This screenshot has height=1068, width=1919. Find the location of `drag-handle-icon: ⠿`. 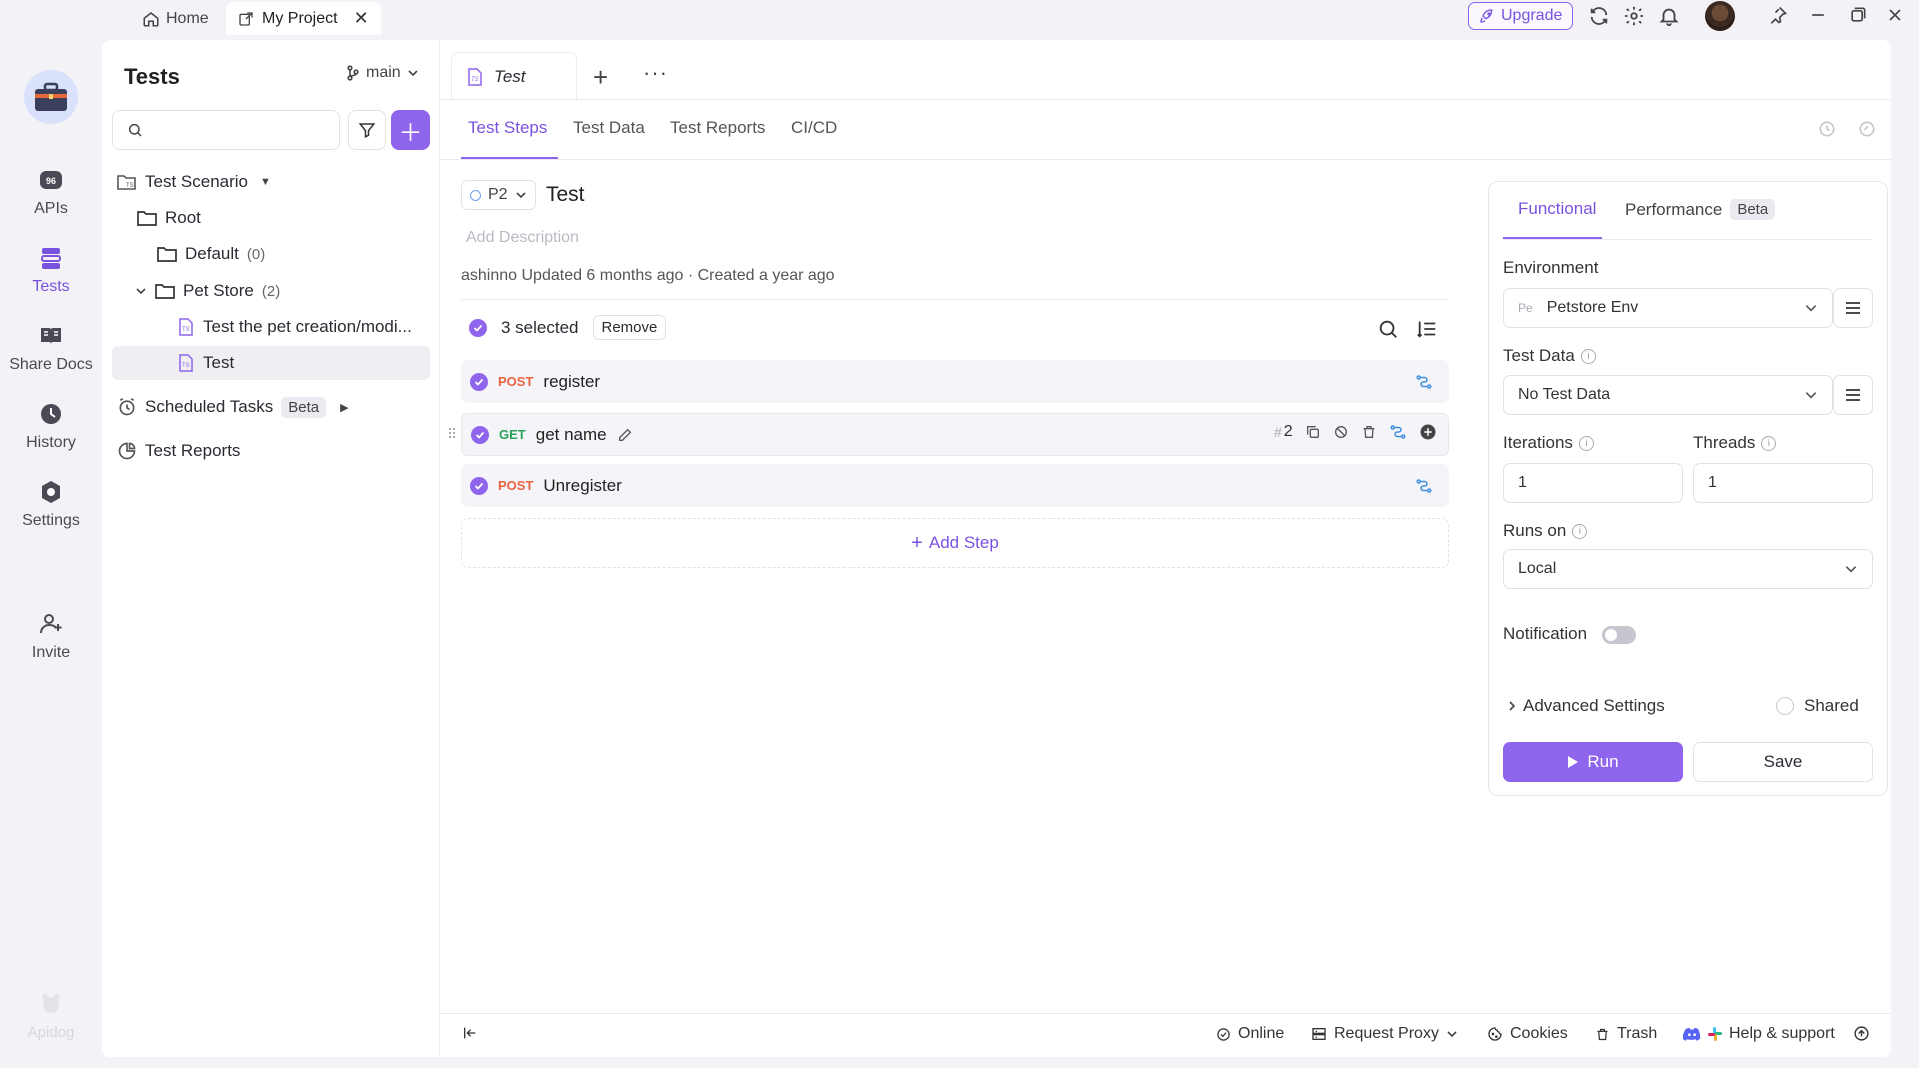

drag-handle-icon: ⠿ is located at coordinates (452, 434).